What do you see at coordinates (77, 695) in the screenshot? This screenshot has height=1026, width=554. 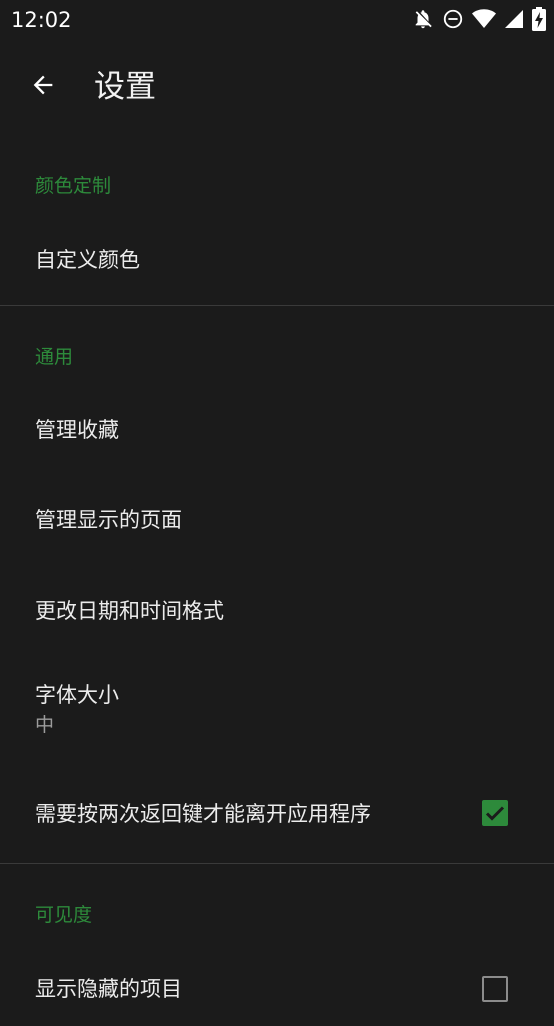 I see `pref-title: 字体大小` at bounding box center [77, 695].